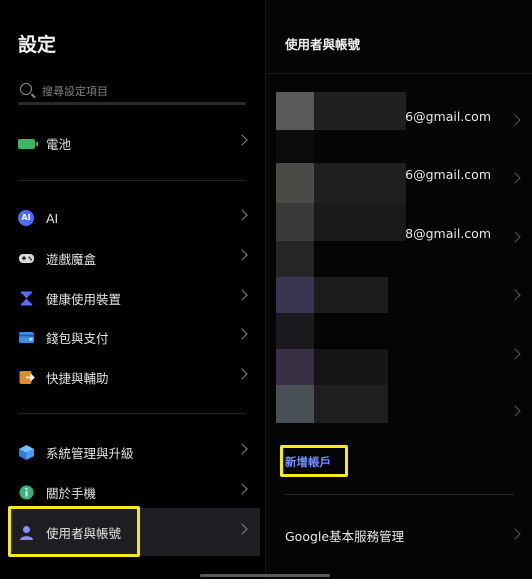 The width and height of the screenshot is (532, 579). Describe the element at coordinates (399, 234) in the screenshot. I see `account-row: 8@gmail.com` at that location.